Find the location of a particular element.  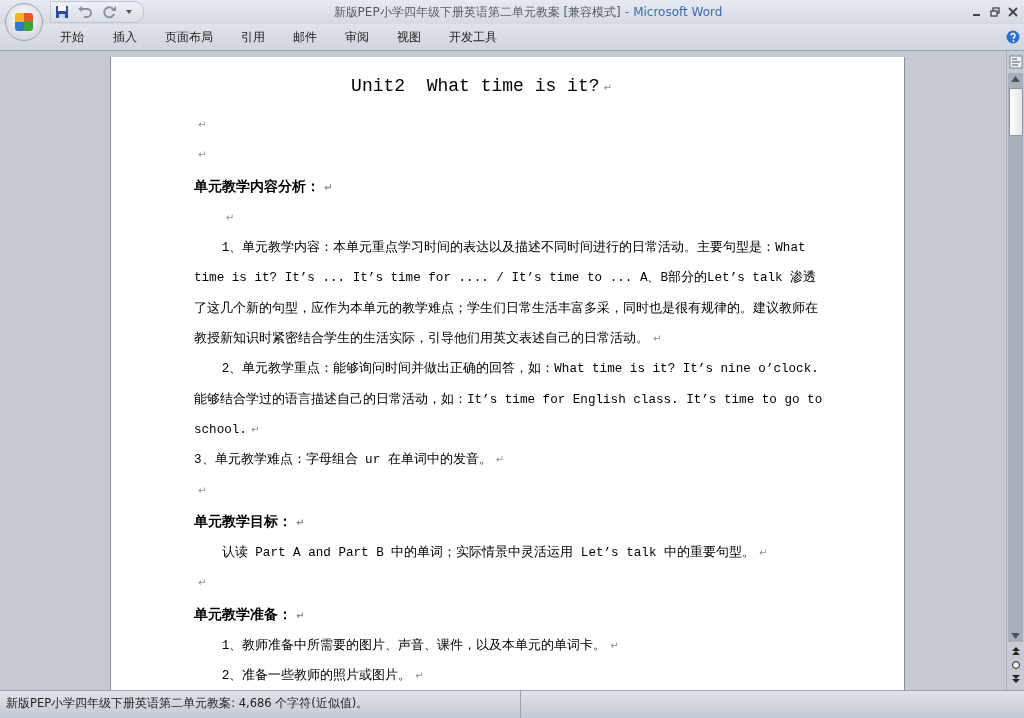

help-icon is located at coordinates (1013, 37).